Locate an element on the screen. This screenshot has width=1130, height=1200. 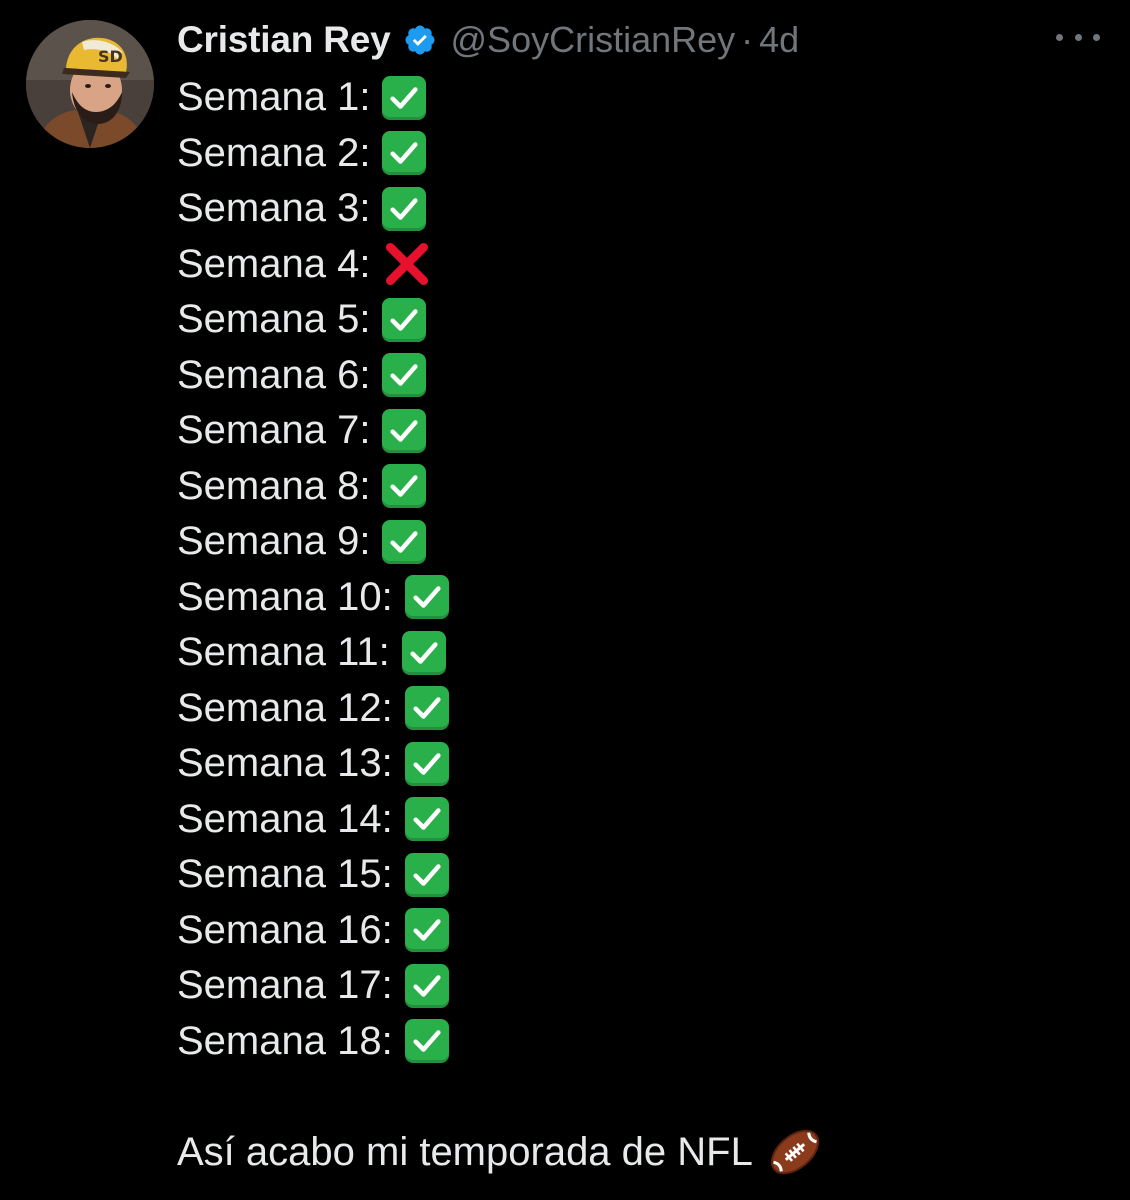
week-line: Semana 14: is located at coordinates (313, 820).